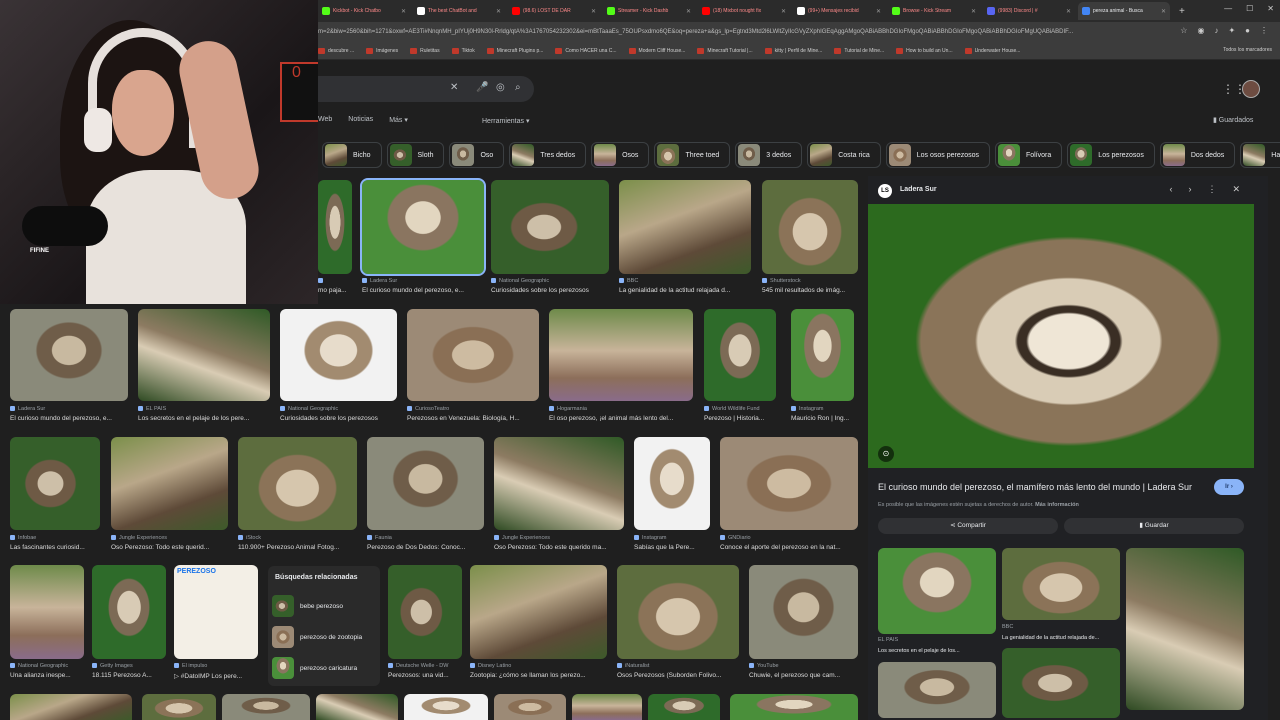 The image size is (1280, 720). Describe the element at coordinates (505, 121) in the screenshot. I see `tools-button: Herramientas ▾` at that location.